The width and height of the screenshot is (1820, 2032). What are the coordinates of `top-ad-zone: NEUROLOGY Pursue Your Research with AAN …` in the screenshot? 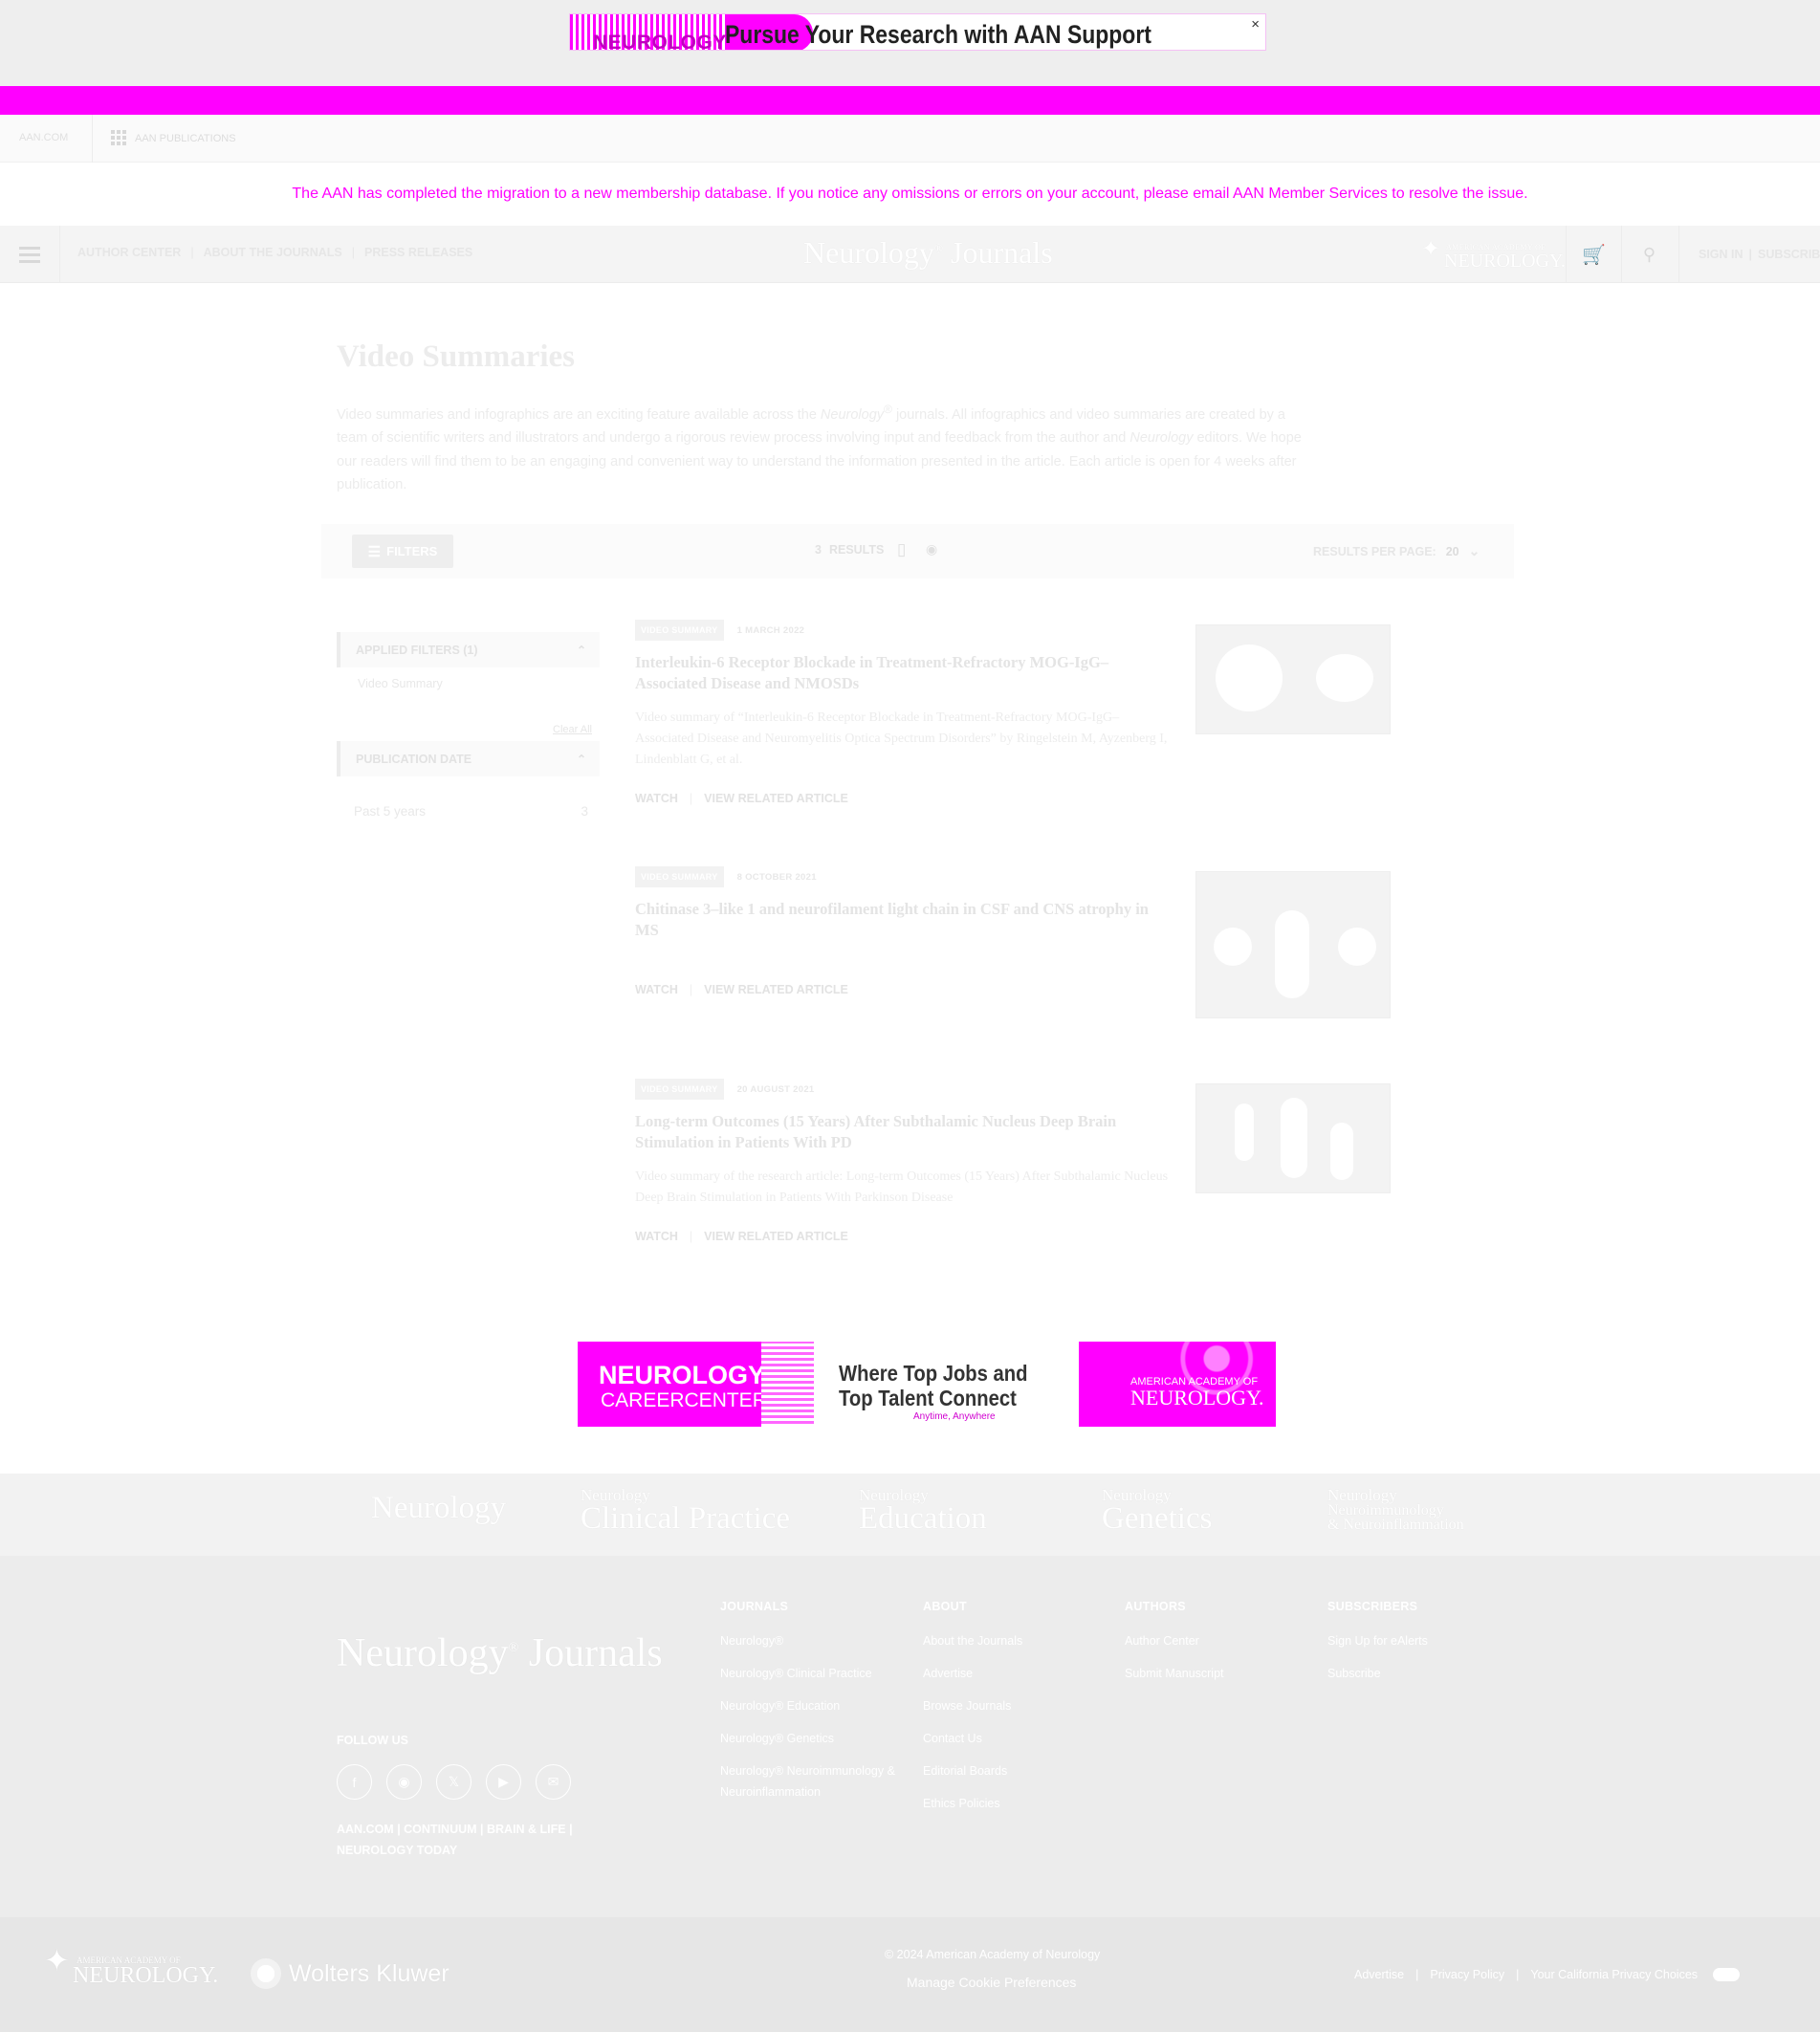 It's located at (910, 43).